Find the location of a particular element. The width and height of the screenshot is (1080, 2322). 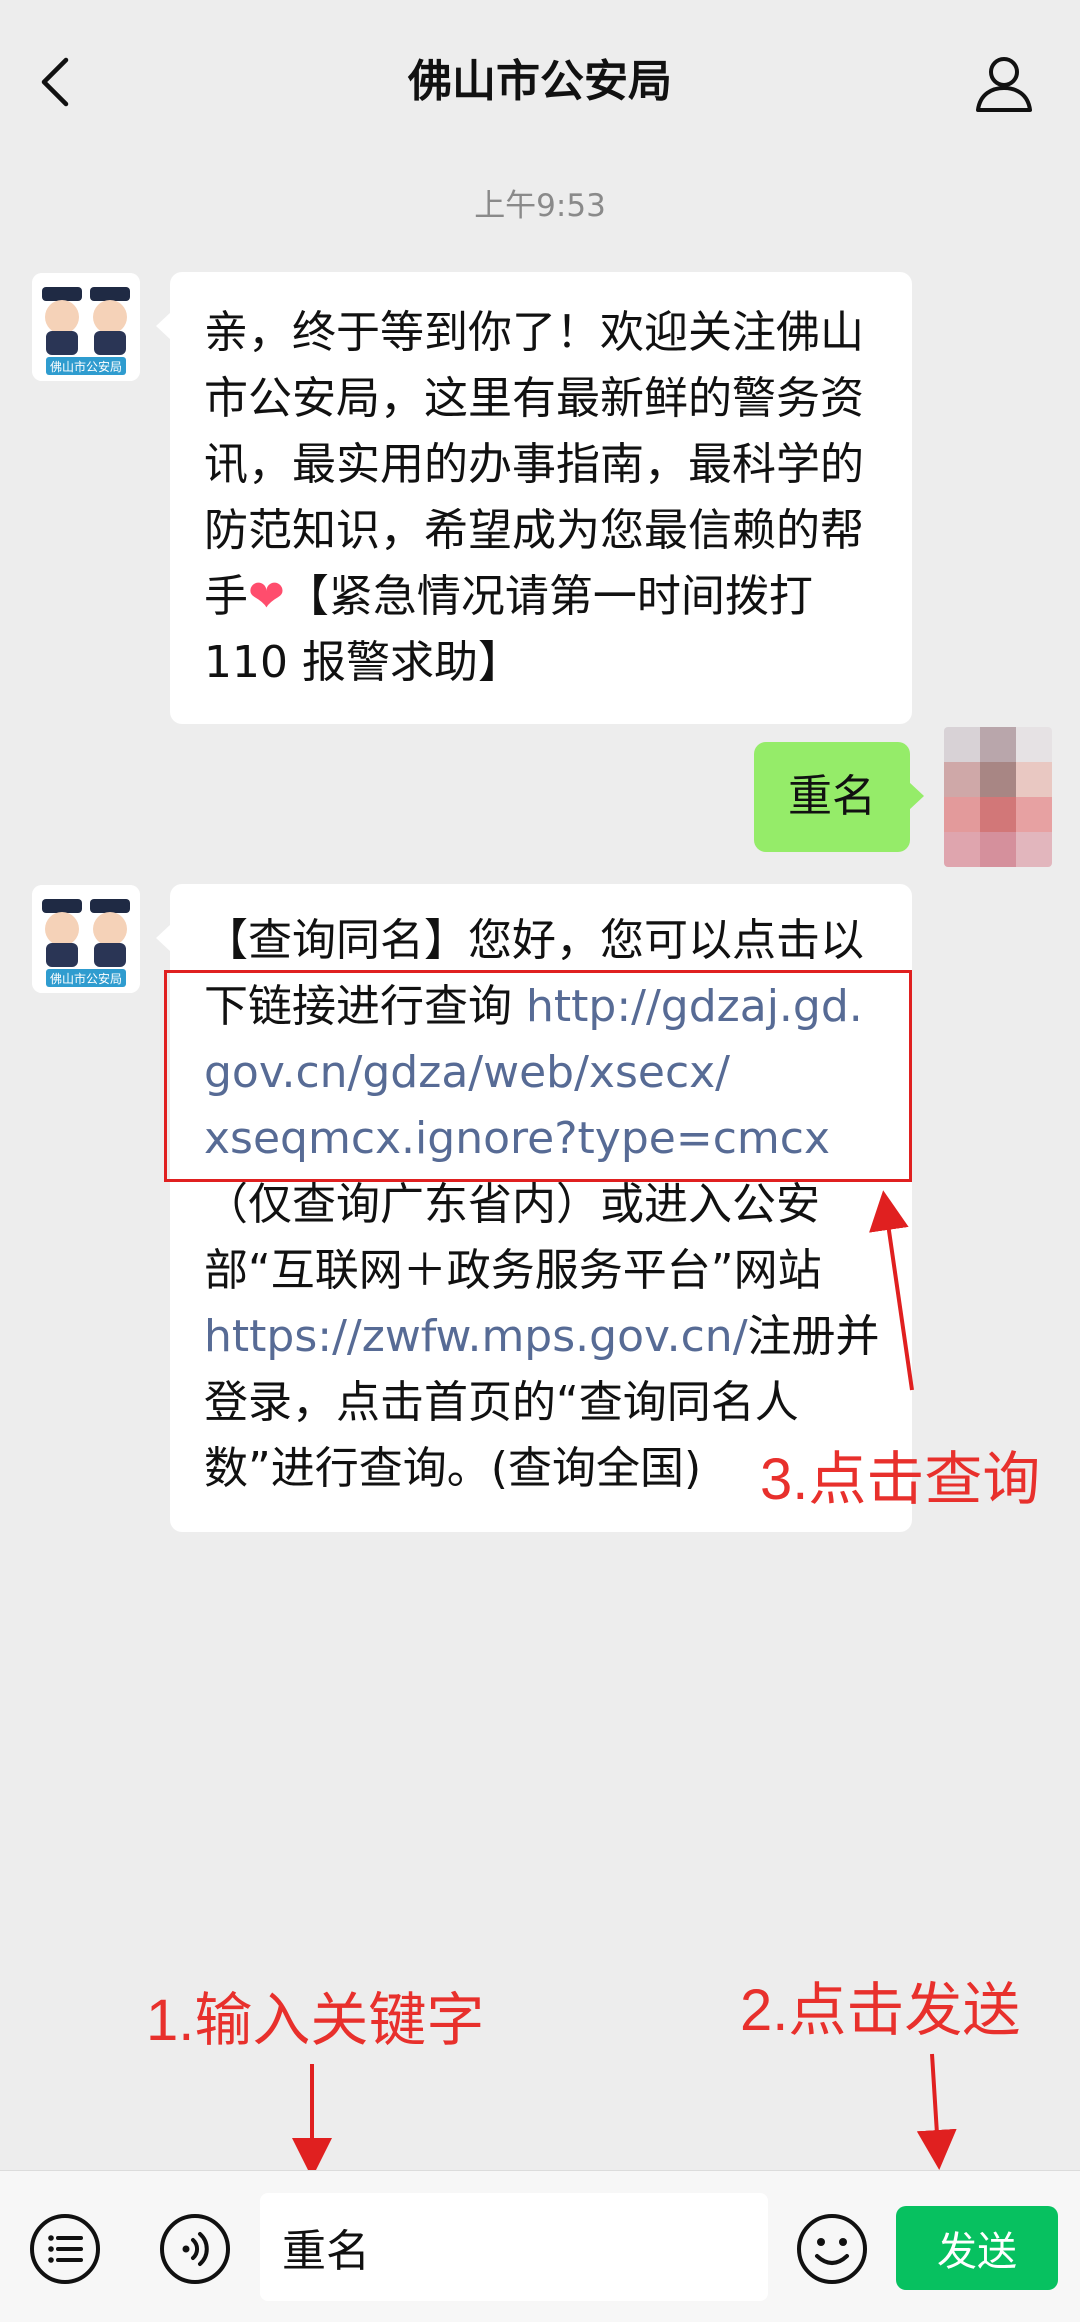

annotation-box-link is located at coordinates (538, 1076).